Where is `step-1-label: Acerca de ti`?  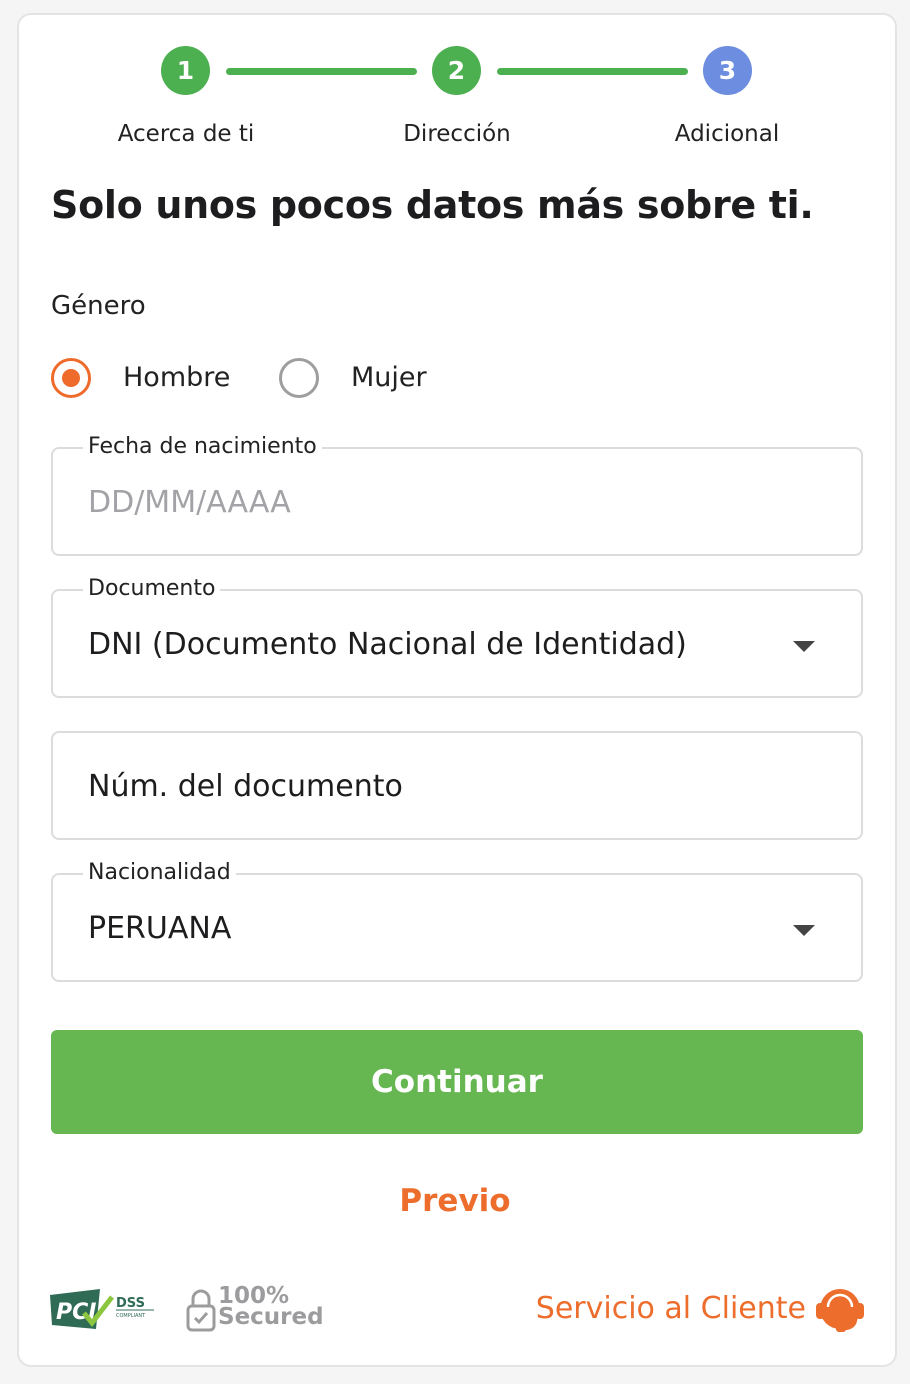 step-1-label: Acerca de ti is located at coordinates (186, 134).